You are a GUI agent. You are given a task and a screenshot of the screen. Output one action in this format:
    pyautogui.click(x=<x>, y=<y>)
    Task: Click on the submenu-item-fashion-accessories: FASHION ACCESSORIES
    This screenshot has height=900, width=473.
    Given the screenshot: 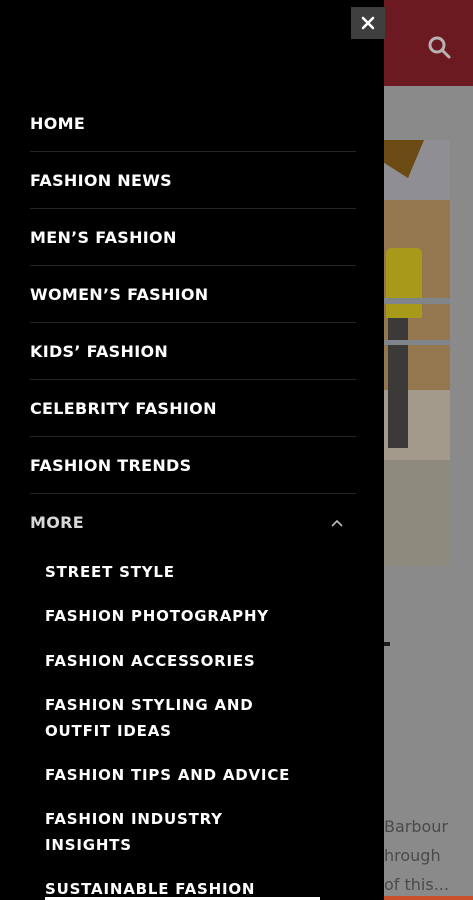 What is the action you would take?
    pyautogui.click(x=175, y=661)
    